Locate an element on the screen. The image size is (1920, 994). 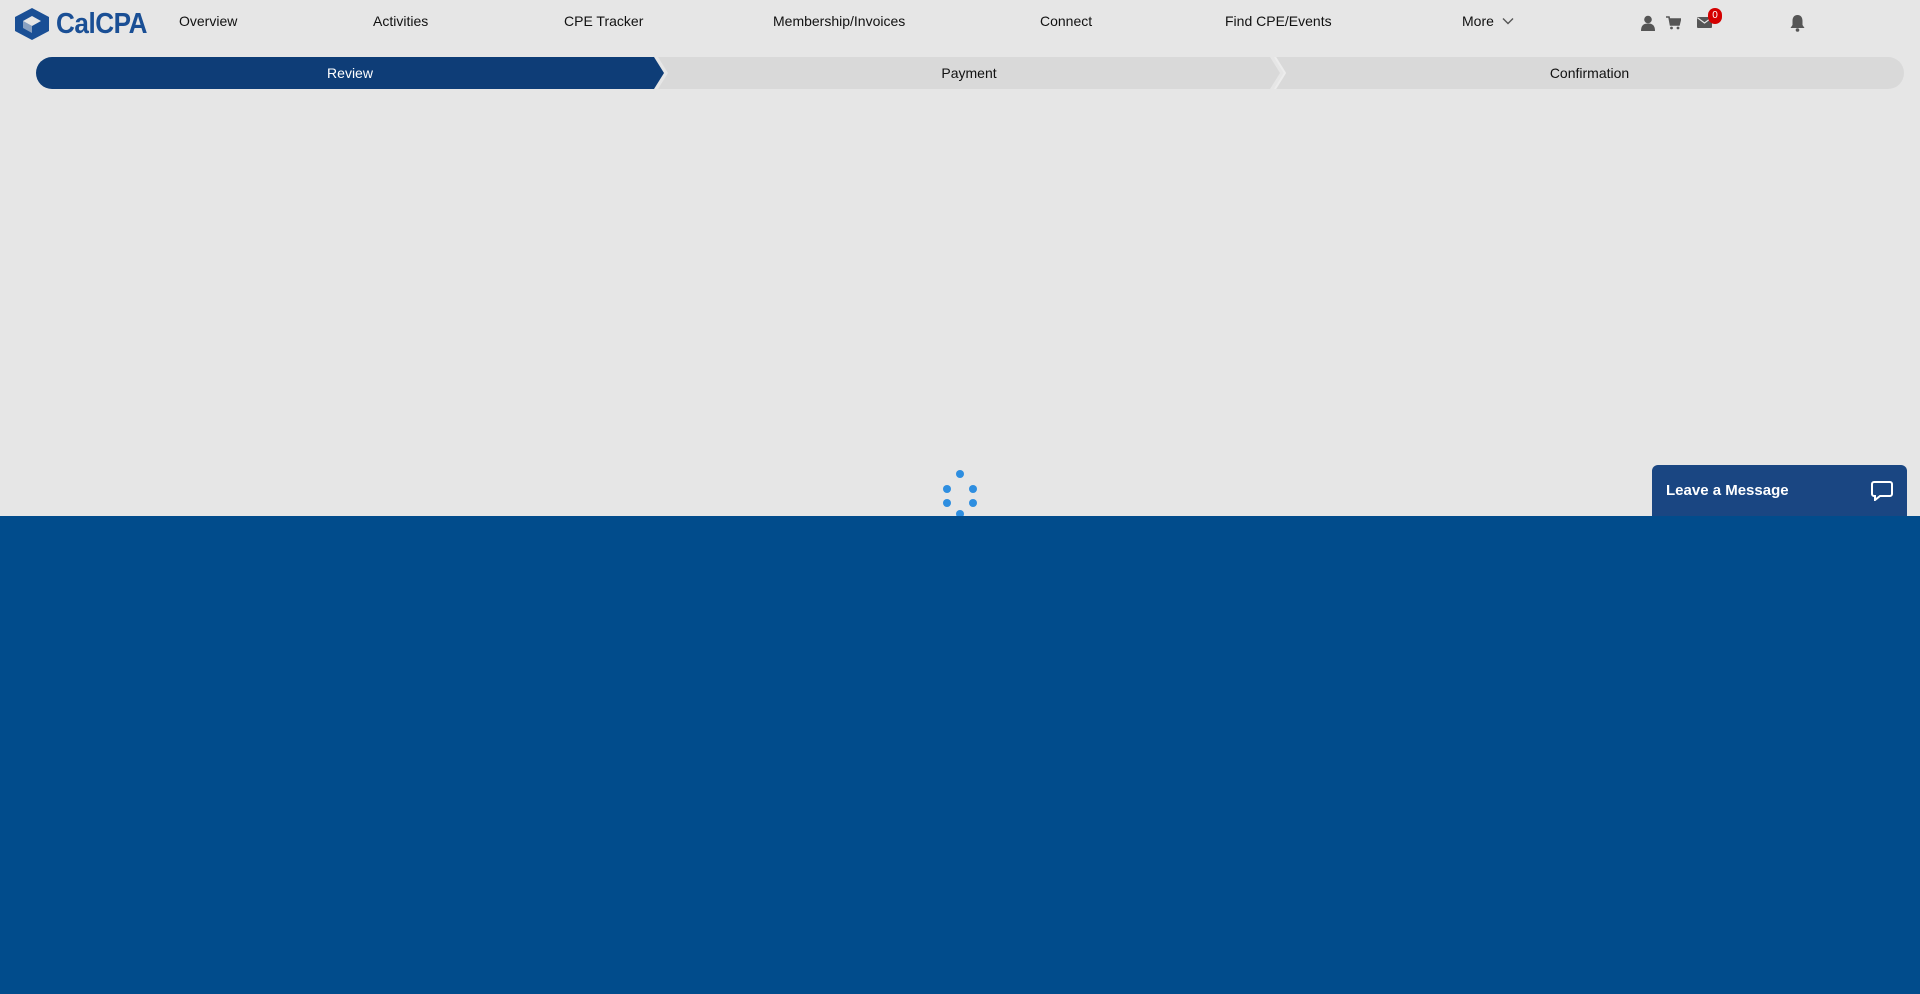
step-separator is located at coordinates (1280, 73).